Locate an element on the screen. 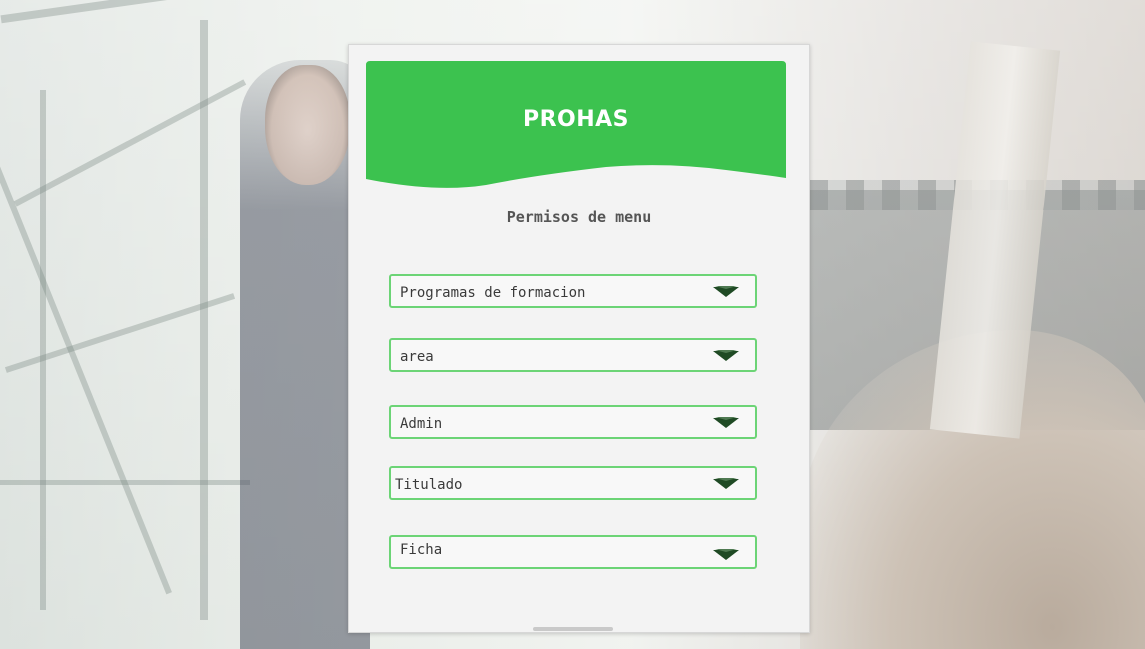 The height and width of the screenshot is (649, 1145). select-label: Ficha is located at coordinates (421, 550).